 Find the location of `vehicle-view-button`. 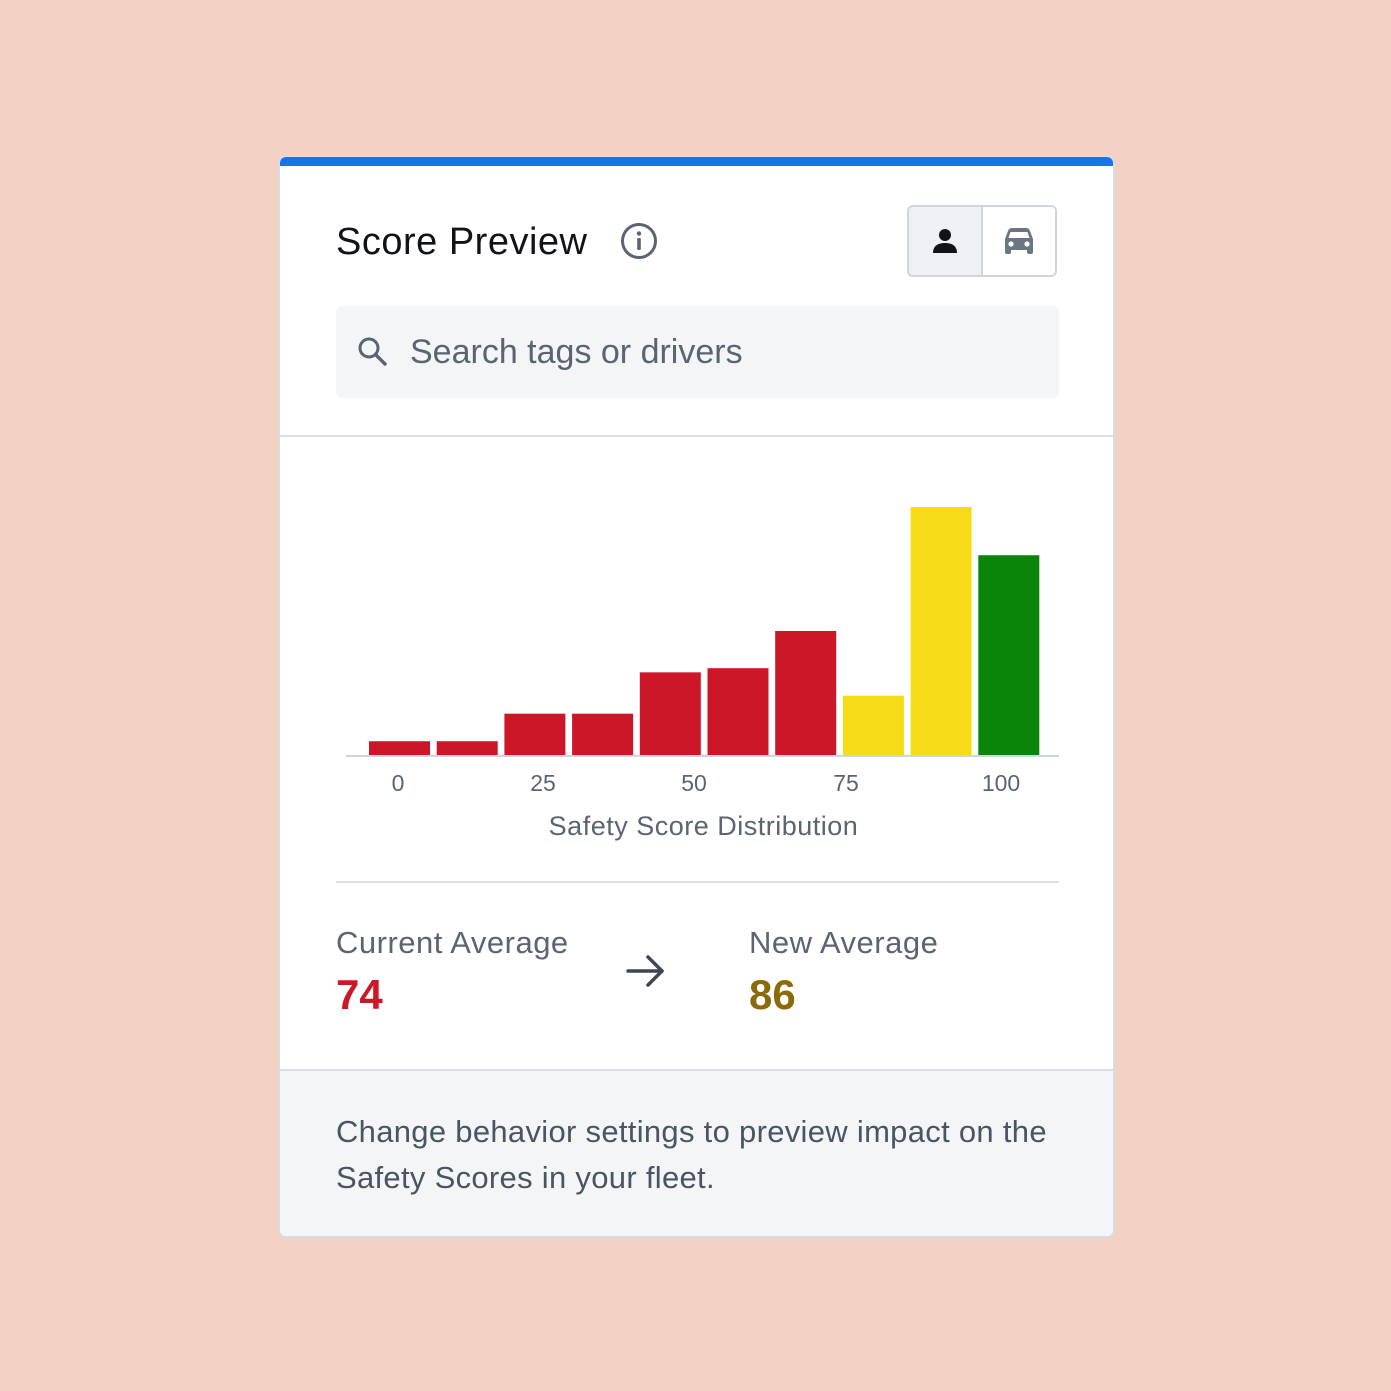

vehicle-view-button is located at coordinates (1018, 241).